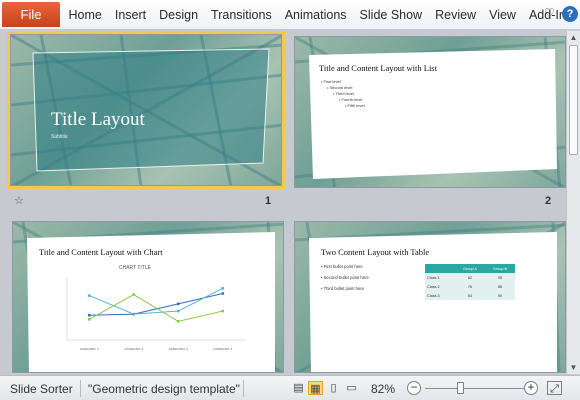 The image size is (580, 400). What do you see at coordinates (573, 100) in the screenshot?
I see `scroll-thumb` at bounding box center [573, 100].